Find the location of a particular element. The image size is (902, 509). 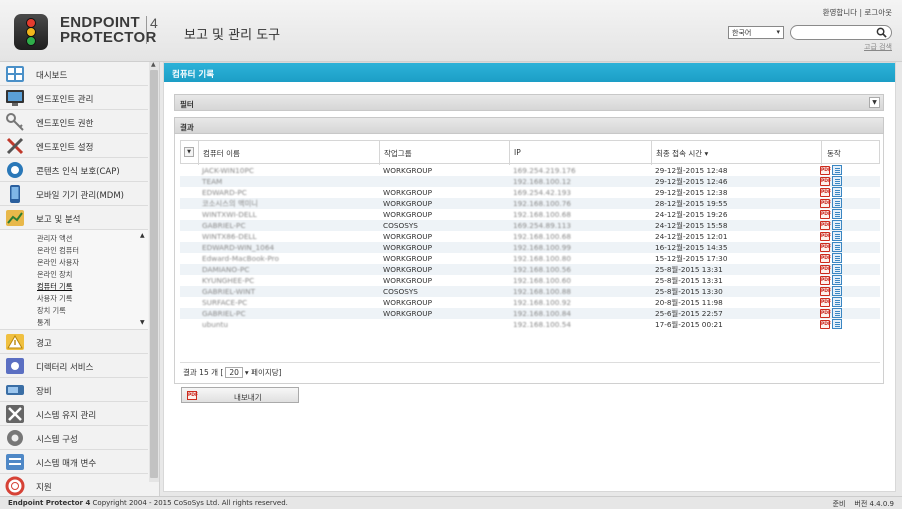

sidebar-item-endpoint-management: 엔드포인트 관리 is located at coordinates (74, 98).